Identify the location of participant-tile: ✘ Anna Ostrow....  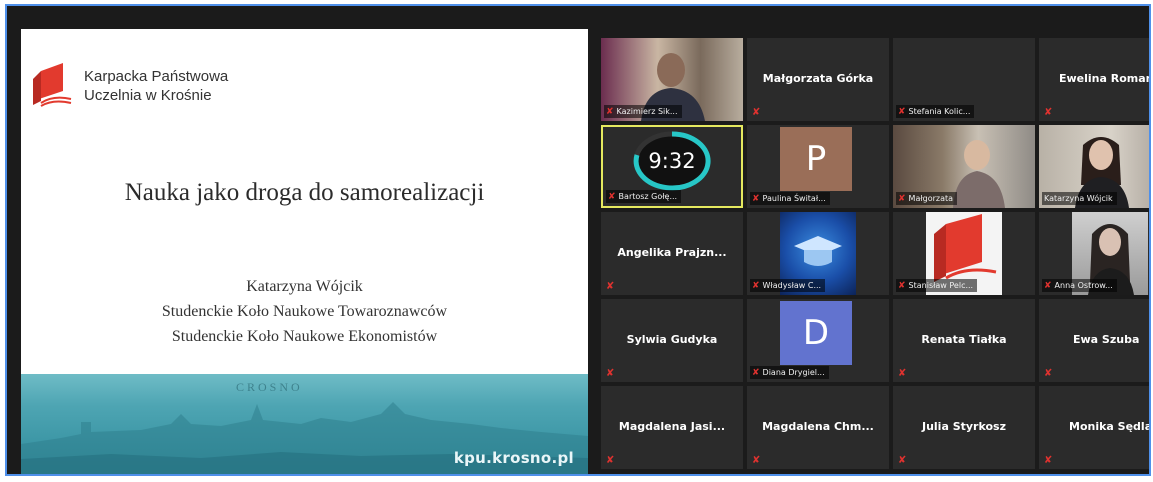
(1094, 253).